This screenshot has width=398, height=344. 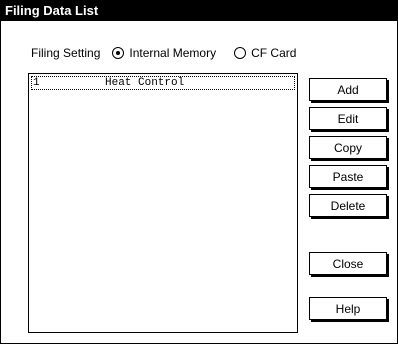 I want to click on list-item-name: Heat Control, so click(x=145, y=83).